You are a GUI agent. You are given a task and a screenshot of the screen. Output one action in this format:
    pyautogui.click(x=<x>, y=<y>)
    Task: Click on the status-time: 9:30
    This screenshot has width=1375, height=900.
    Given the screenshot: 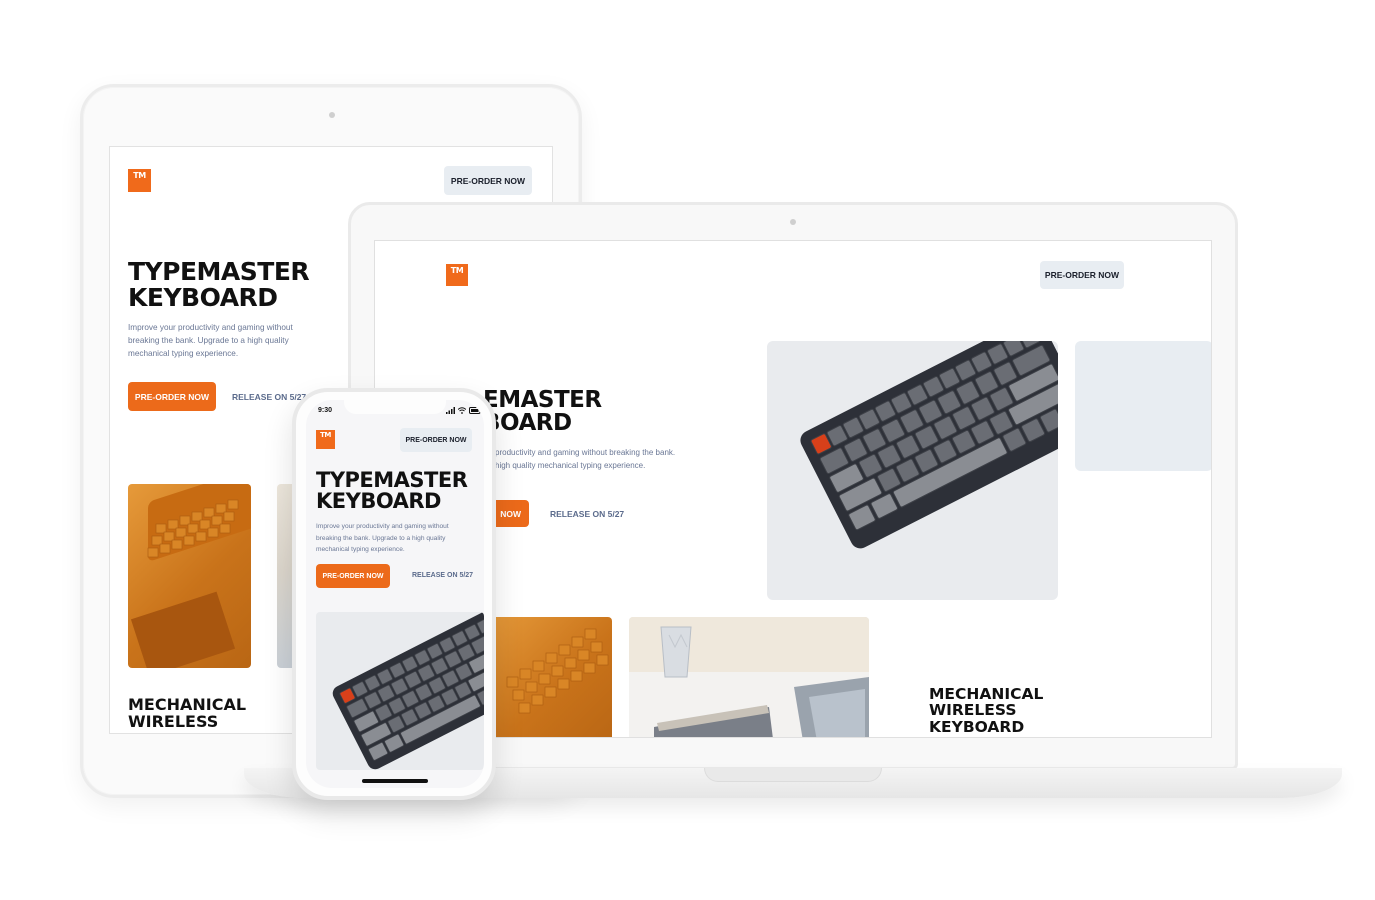 What is the action you would take?
    pyautogui.click(x=325, y=410)
    